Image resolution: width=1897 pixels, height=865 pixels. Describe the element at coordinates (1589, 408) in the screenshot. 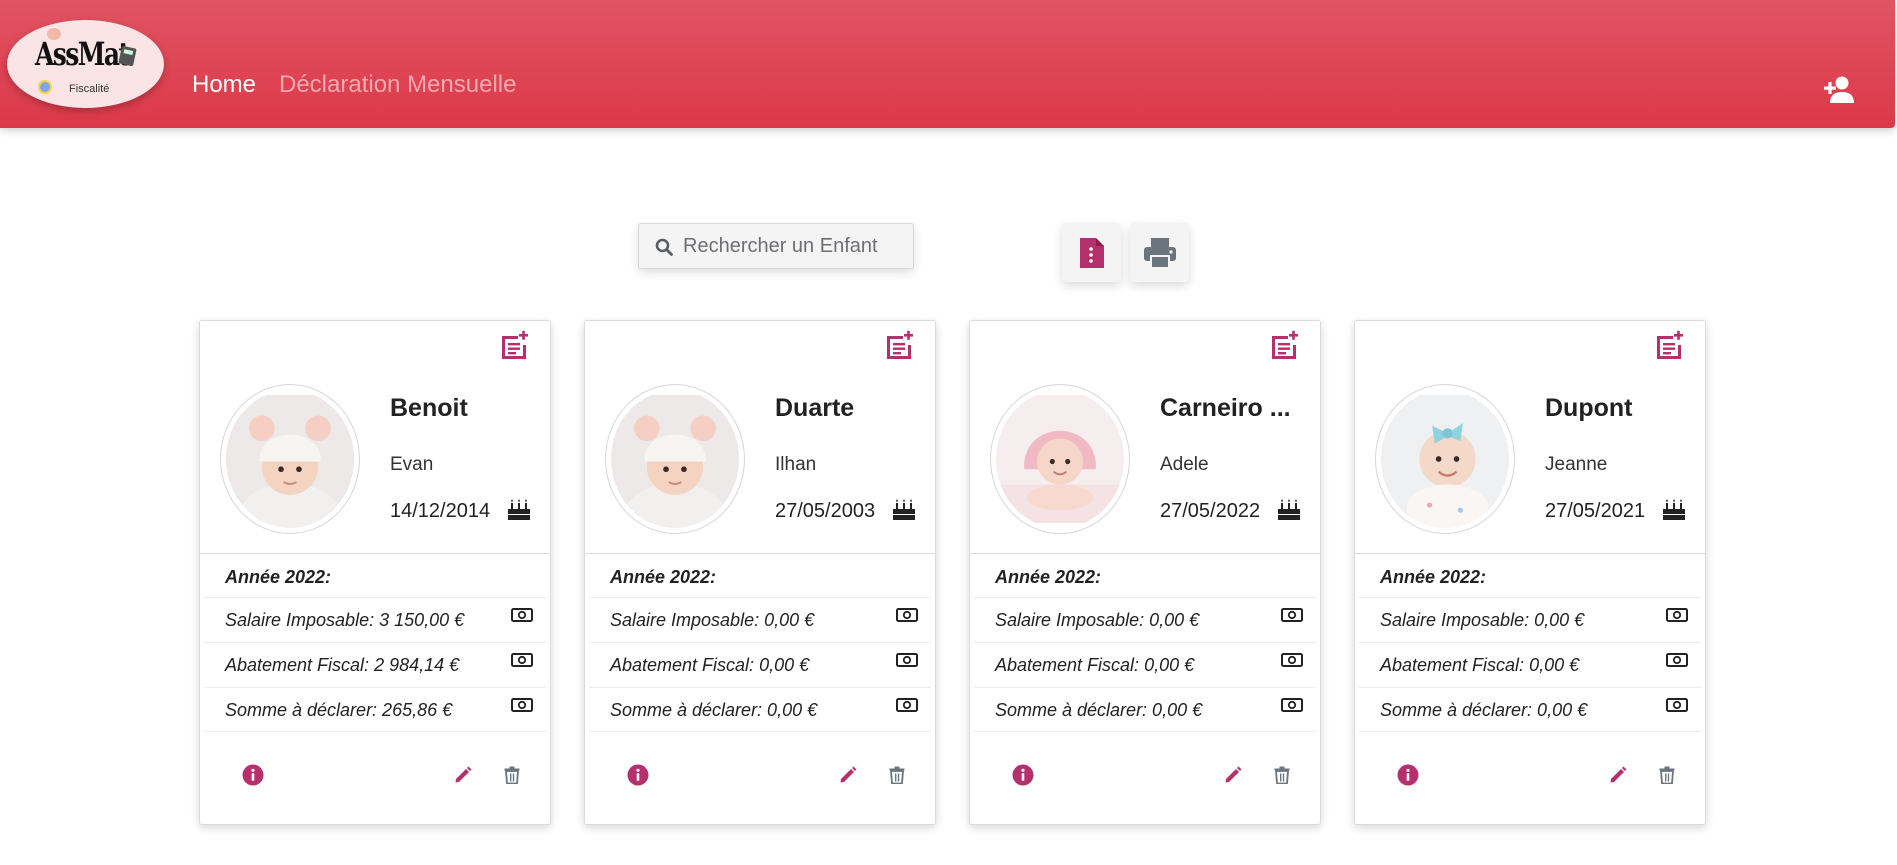

I see `child-last-name: Dupont` at that location.